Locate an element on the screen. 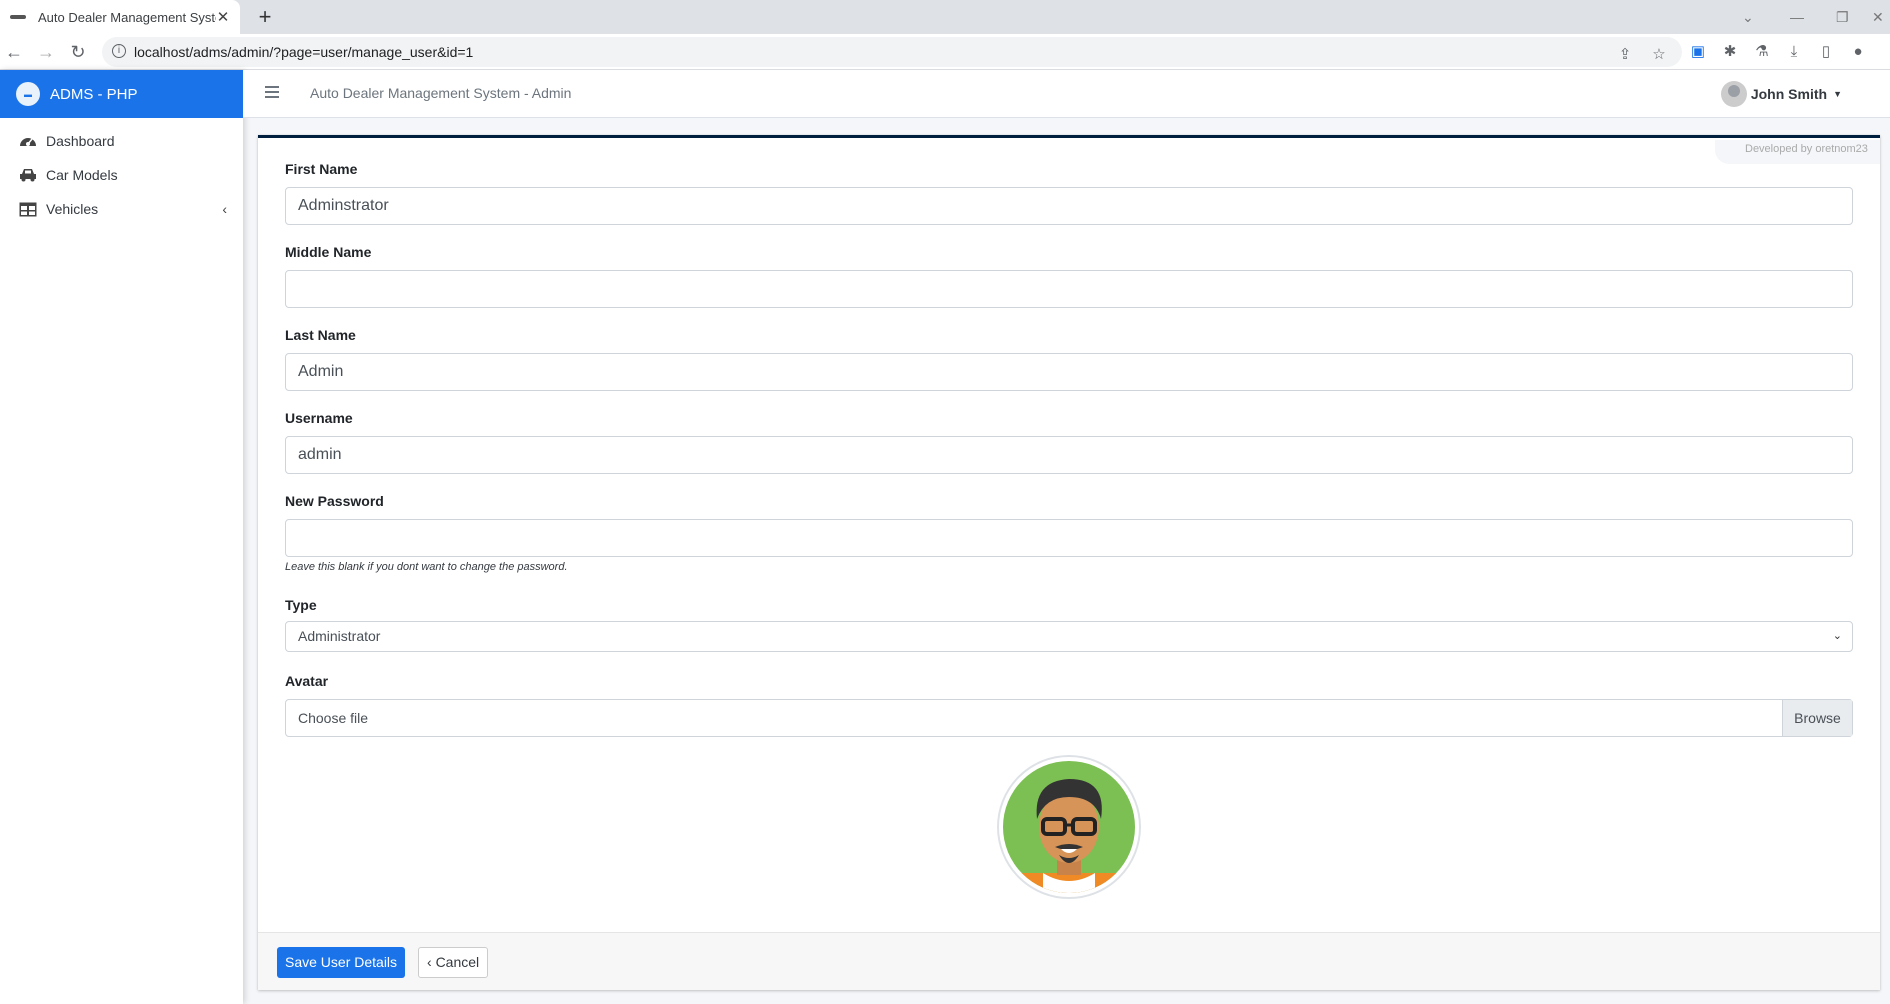 This screenshot has width=1890, height=1004. type-select: Administrator ⌄ is located at coordinates (1069, 636).